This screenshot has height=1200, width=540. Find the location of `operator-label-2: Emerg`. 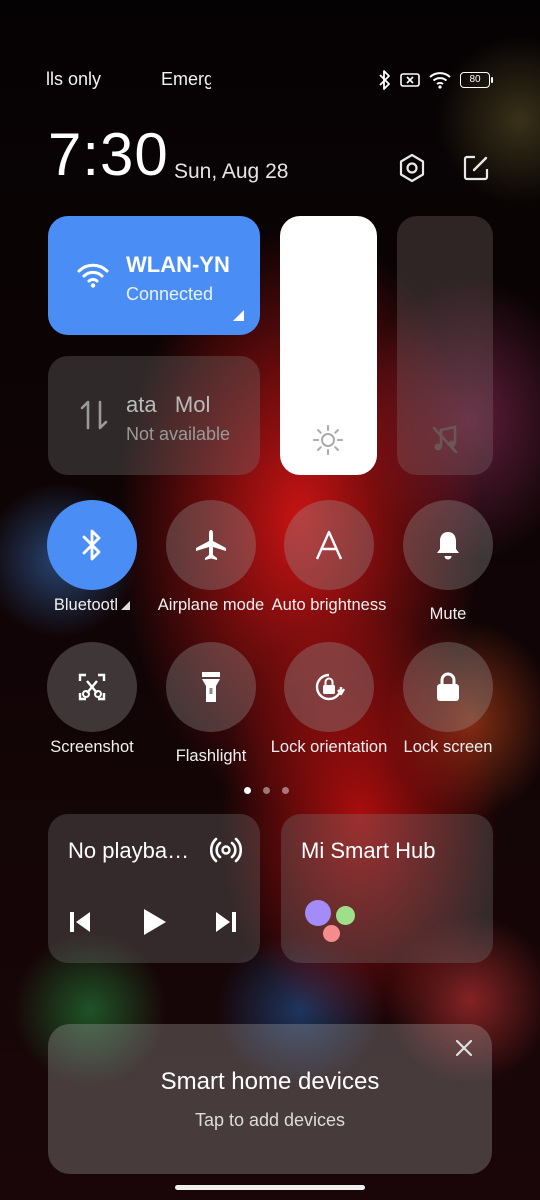

operator-label-2: Emerg is located at coordinates (186, 79).